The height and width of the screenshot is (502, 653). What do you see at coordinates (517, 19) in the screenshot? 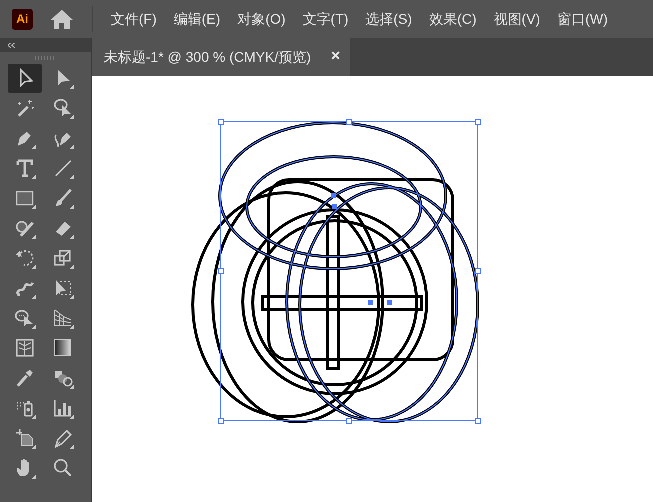
I see `menu-item: 视图(V)` at bounding box center [517, 19].